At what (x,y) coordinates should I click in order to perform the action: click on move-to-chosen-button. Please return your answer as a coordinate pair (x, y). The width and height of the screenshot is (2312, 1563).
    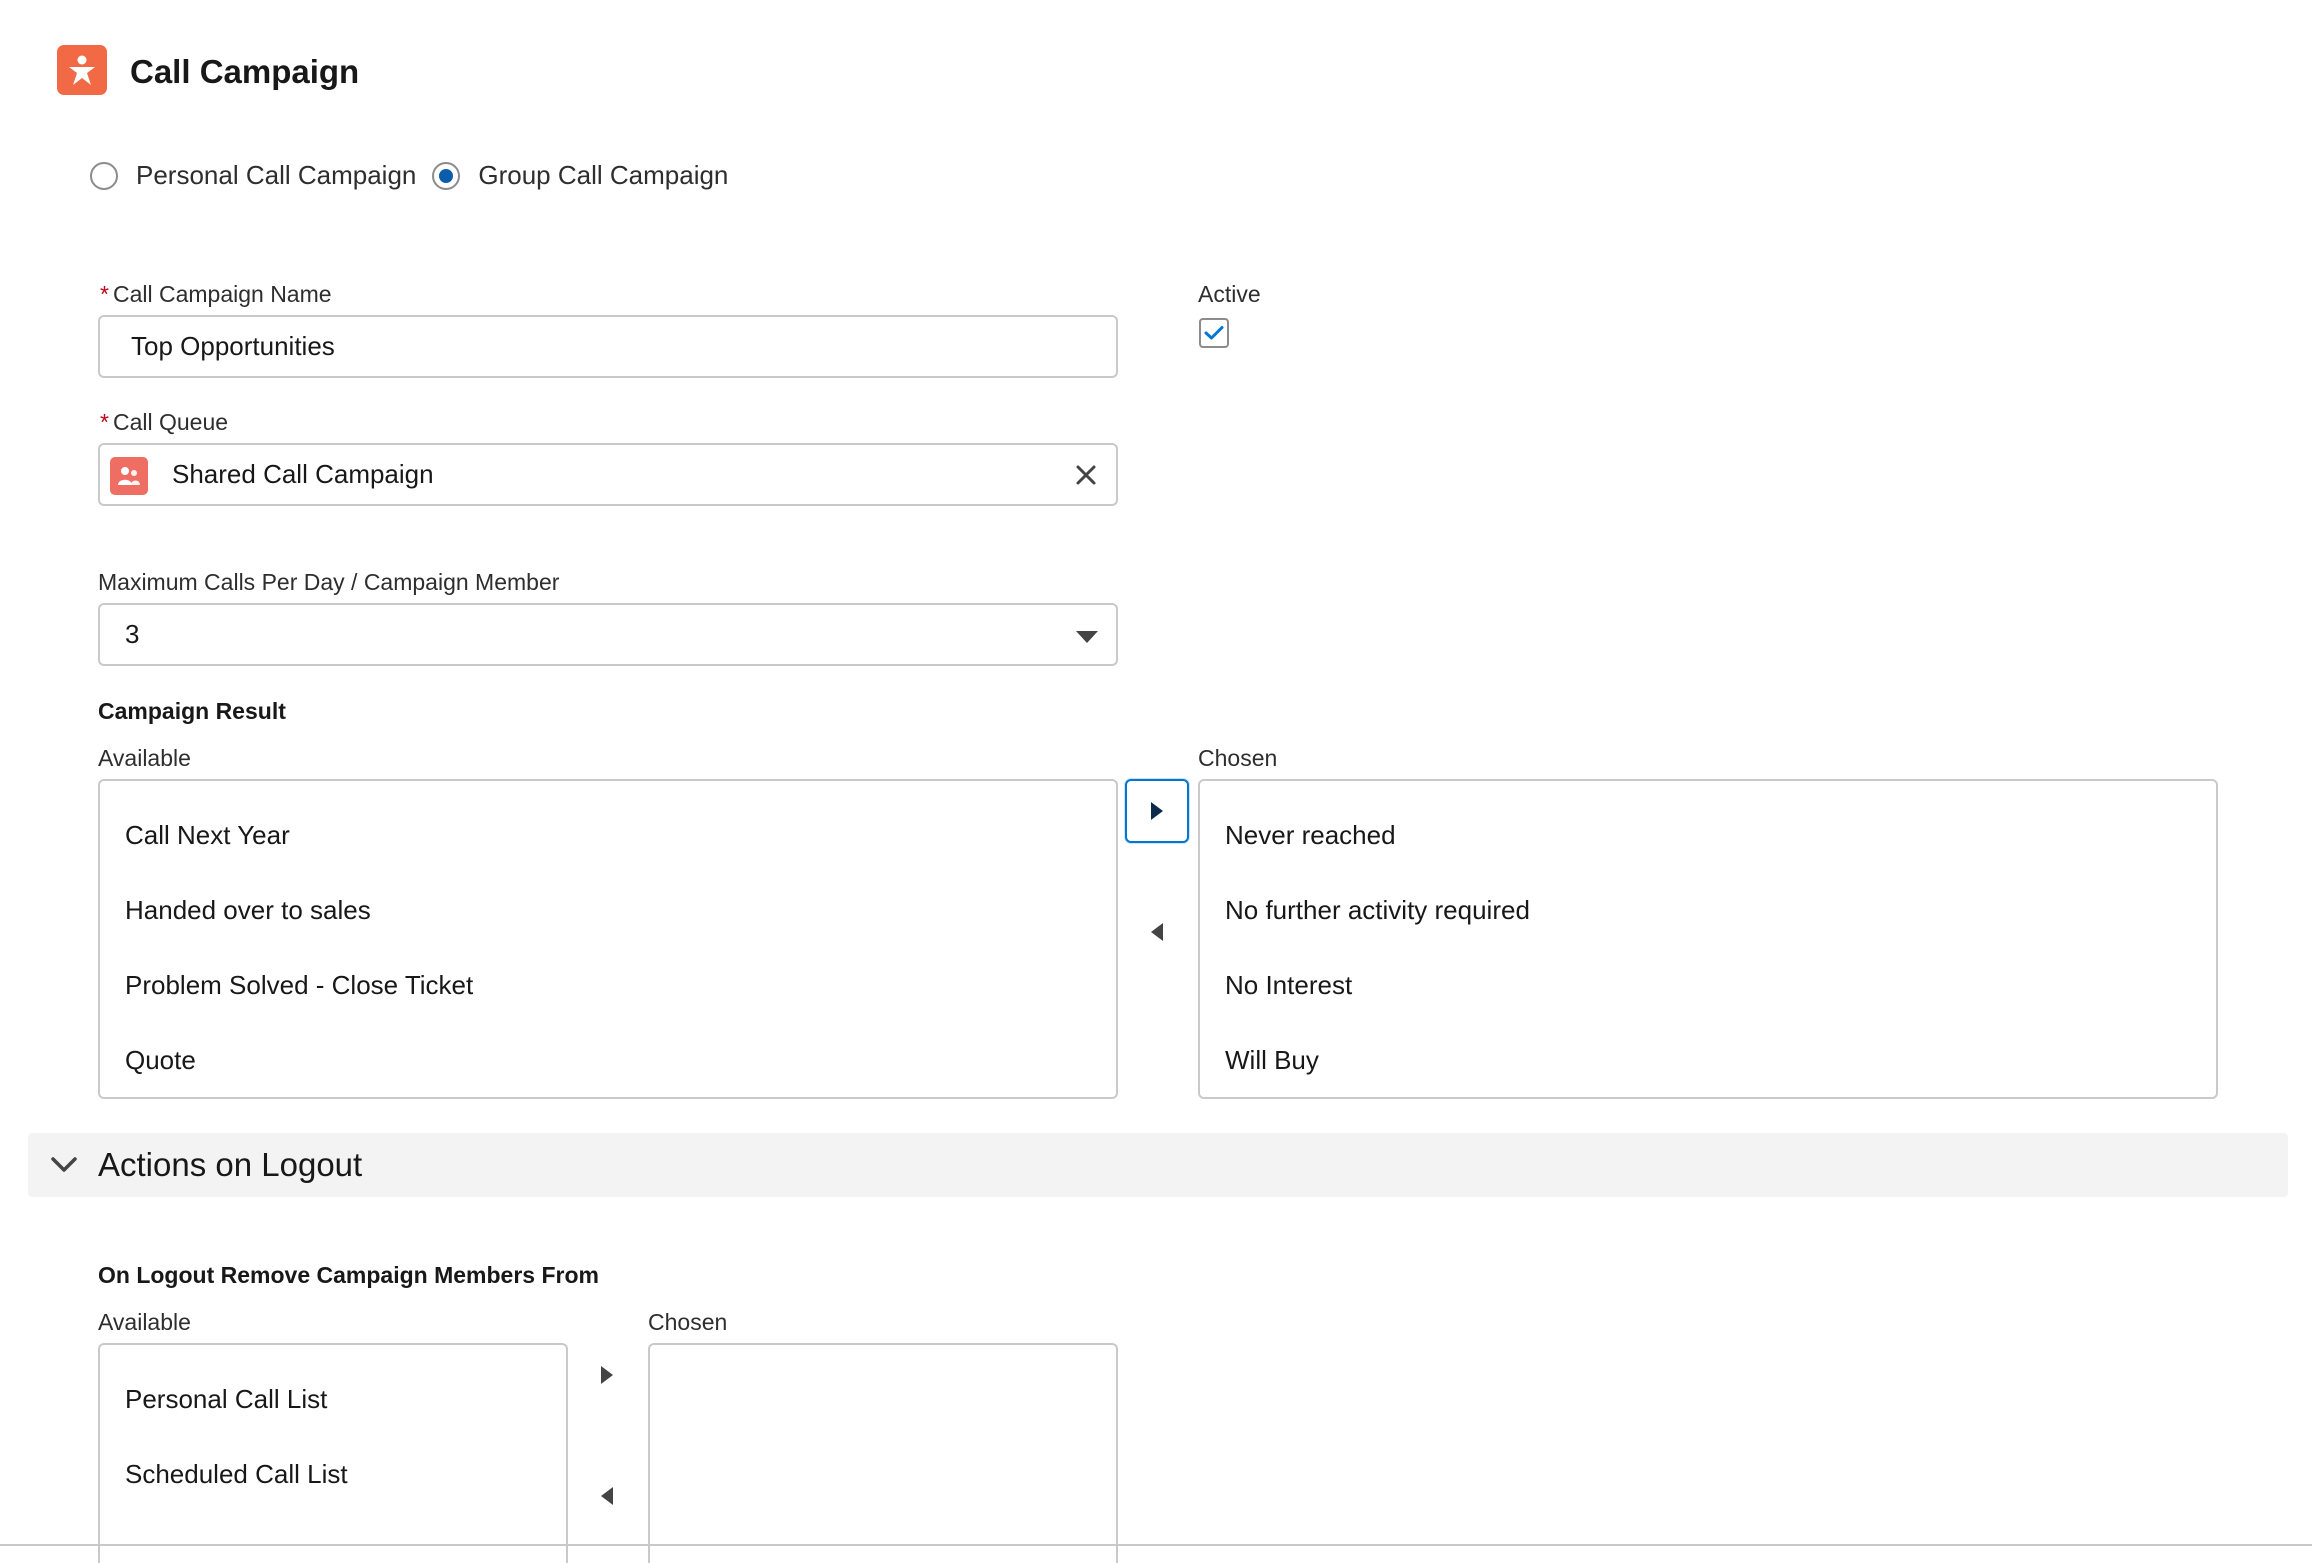
    Looking at the image, I should click on (1157, 811).